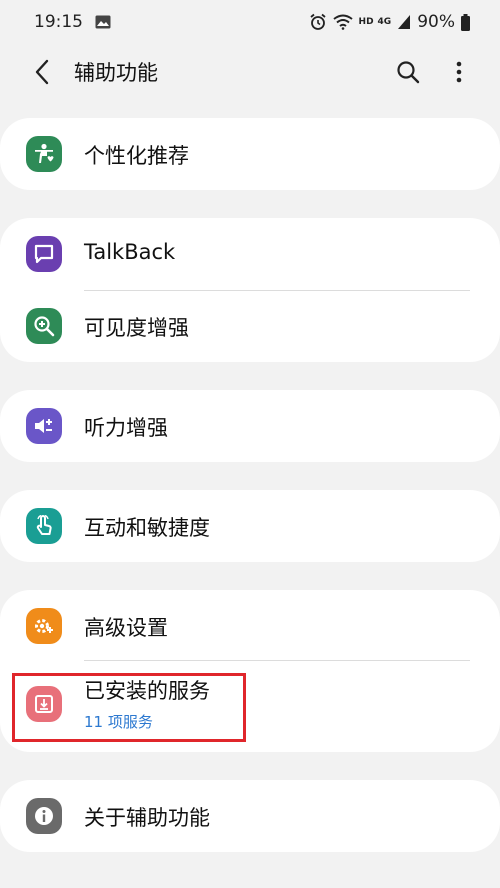 Image resolution: width=500 pixels, height=888 pixels. I want to click on item-about-accessibility: 关于辅助功能, so click(250, 816).